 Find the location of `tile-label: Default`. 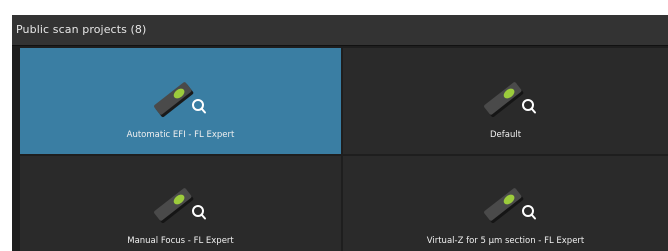

tile-label: Default is located at coordinates (505, 135).